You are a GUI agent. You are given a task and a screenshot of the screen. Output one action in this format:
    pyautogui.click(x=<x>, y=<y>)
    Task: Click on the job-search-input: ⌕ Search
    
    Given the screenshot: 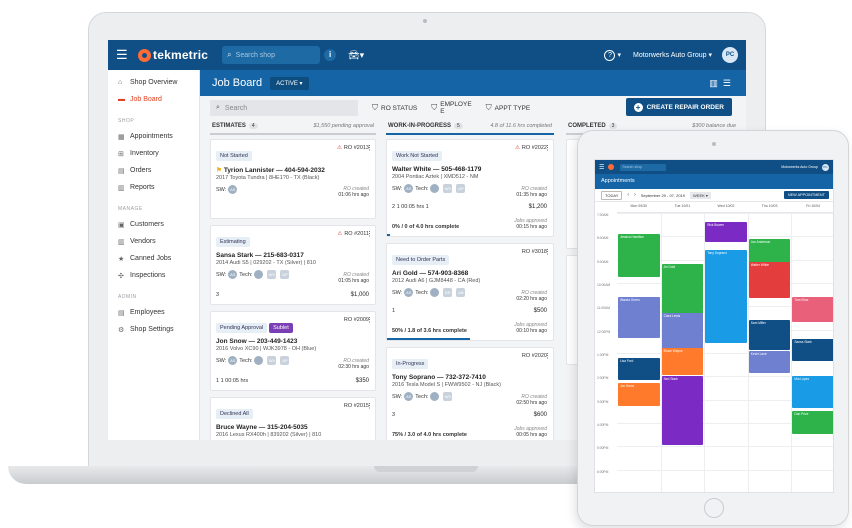 What is the action you would take?
    pyautogui.click(x=284, y=108)
    